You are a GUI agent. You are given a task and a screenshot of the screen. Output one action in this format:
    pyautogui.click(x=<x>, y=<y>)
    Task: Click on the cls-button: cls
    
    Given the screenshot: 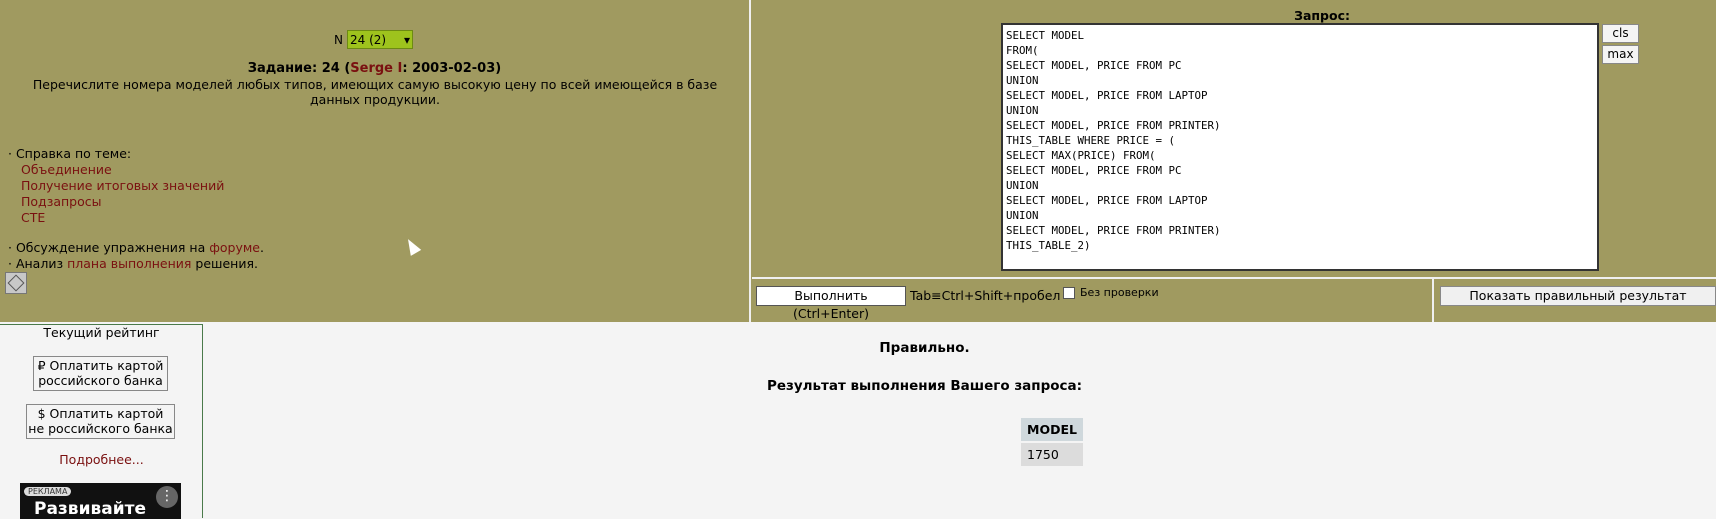 What is the action you would take?
    pyautogui.click(x=1620, y=33)
    